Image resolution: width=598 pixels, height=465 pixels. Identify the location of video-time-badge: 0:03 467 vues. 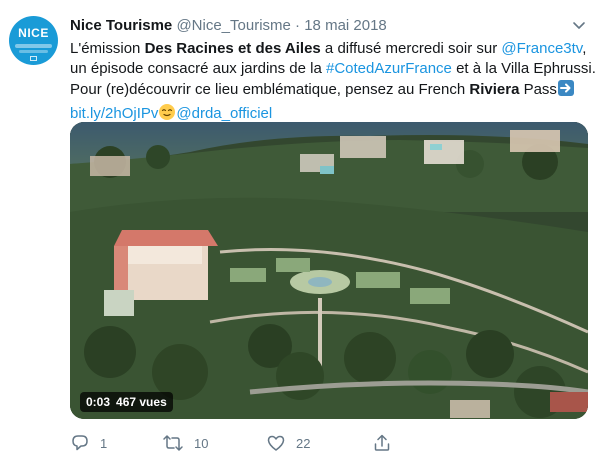
(126, 402).